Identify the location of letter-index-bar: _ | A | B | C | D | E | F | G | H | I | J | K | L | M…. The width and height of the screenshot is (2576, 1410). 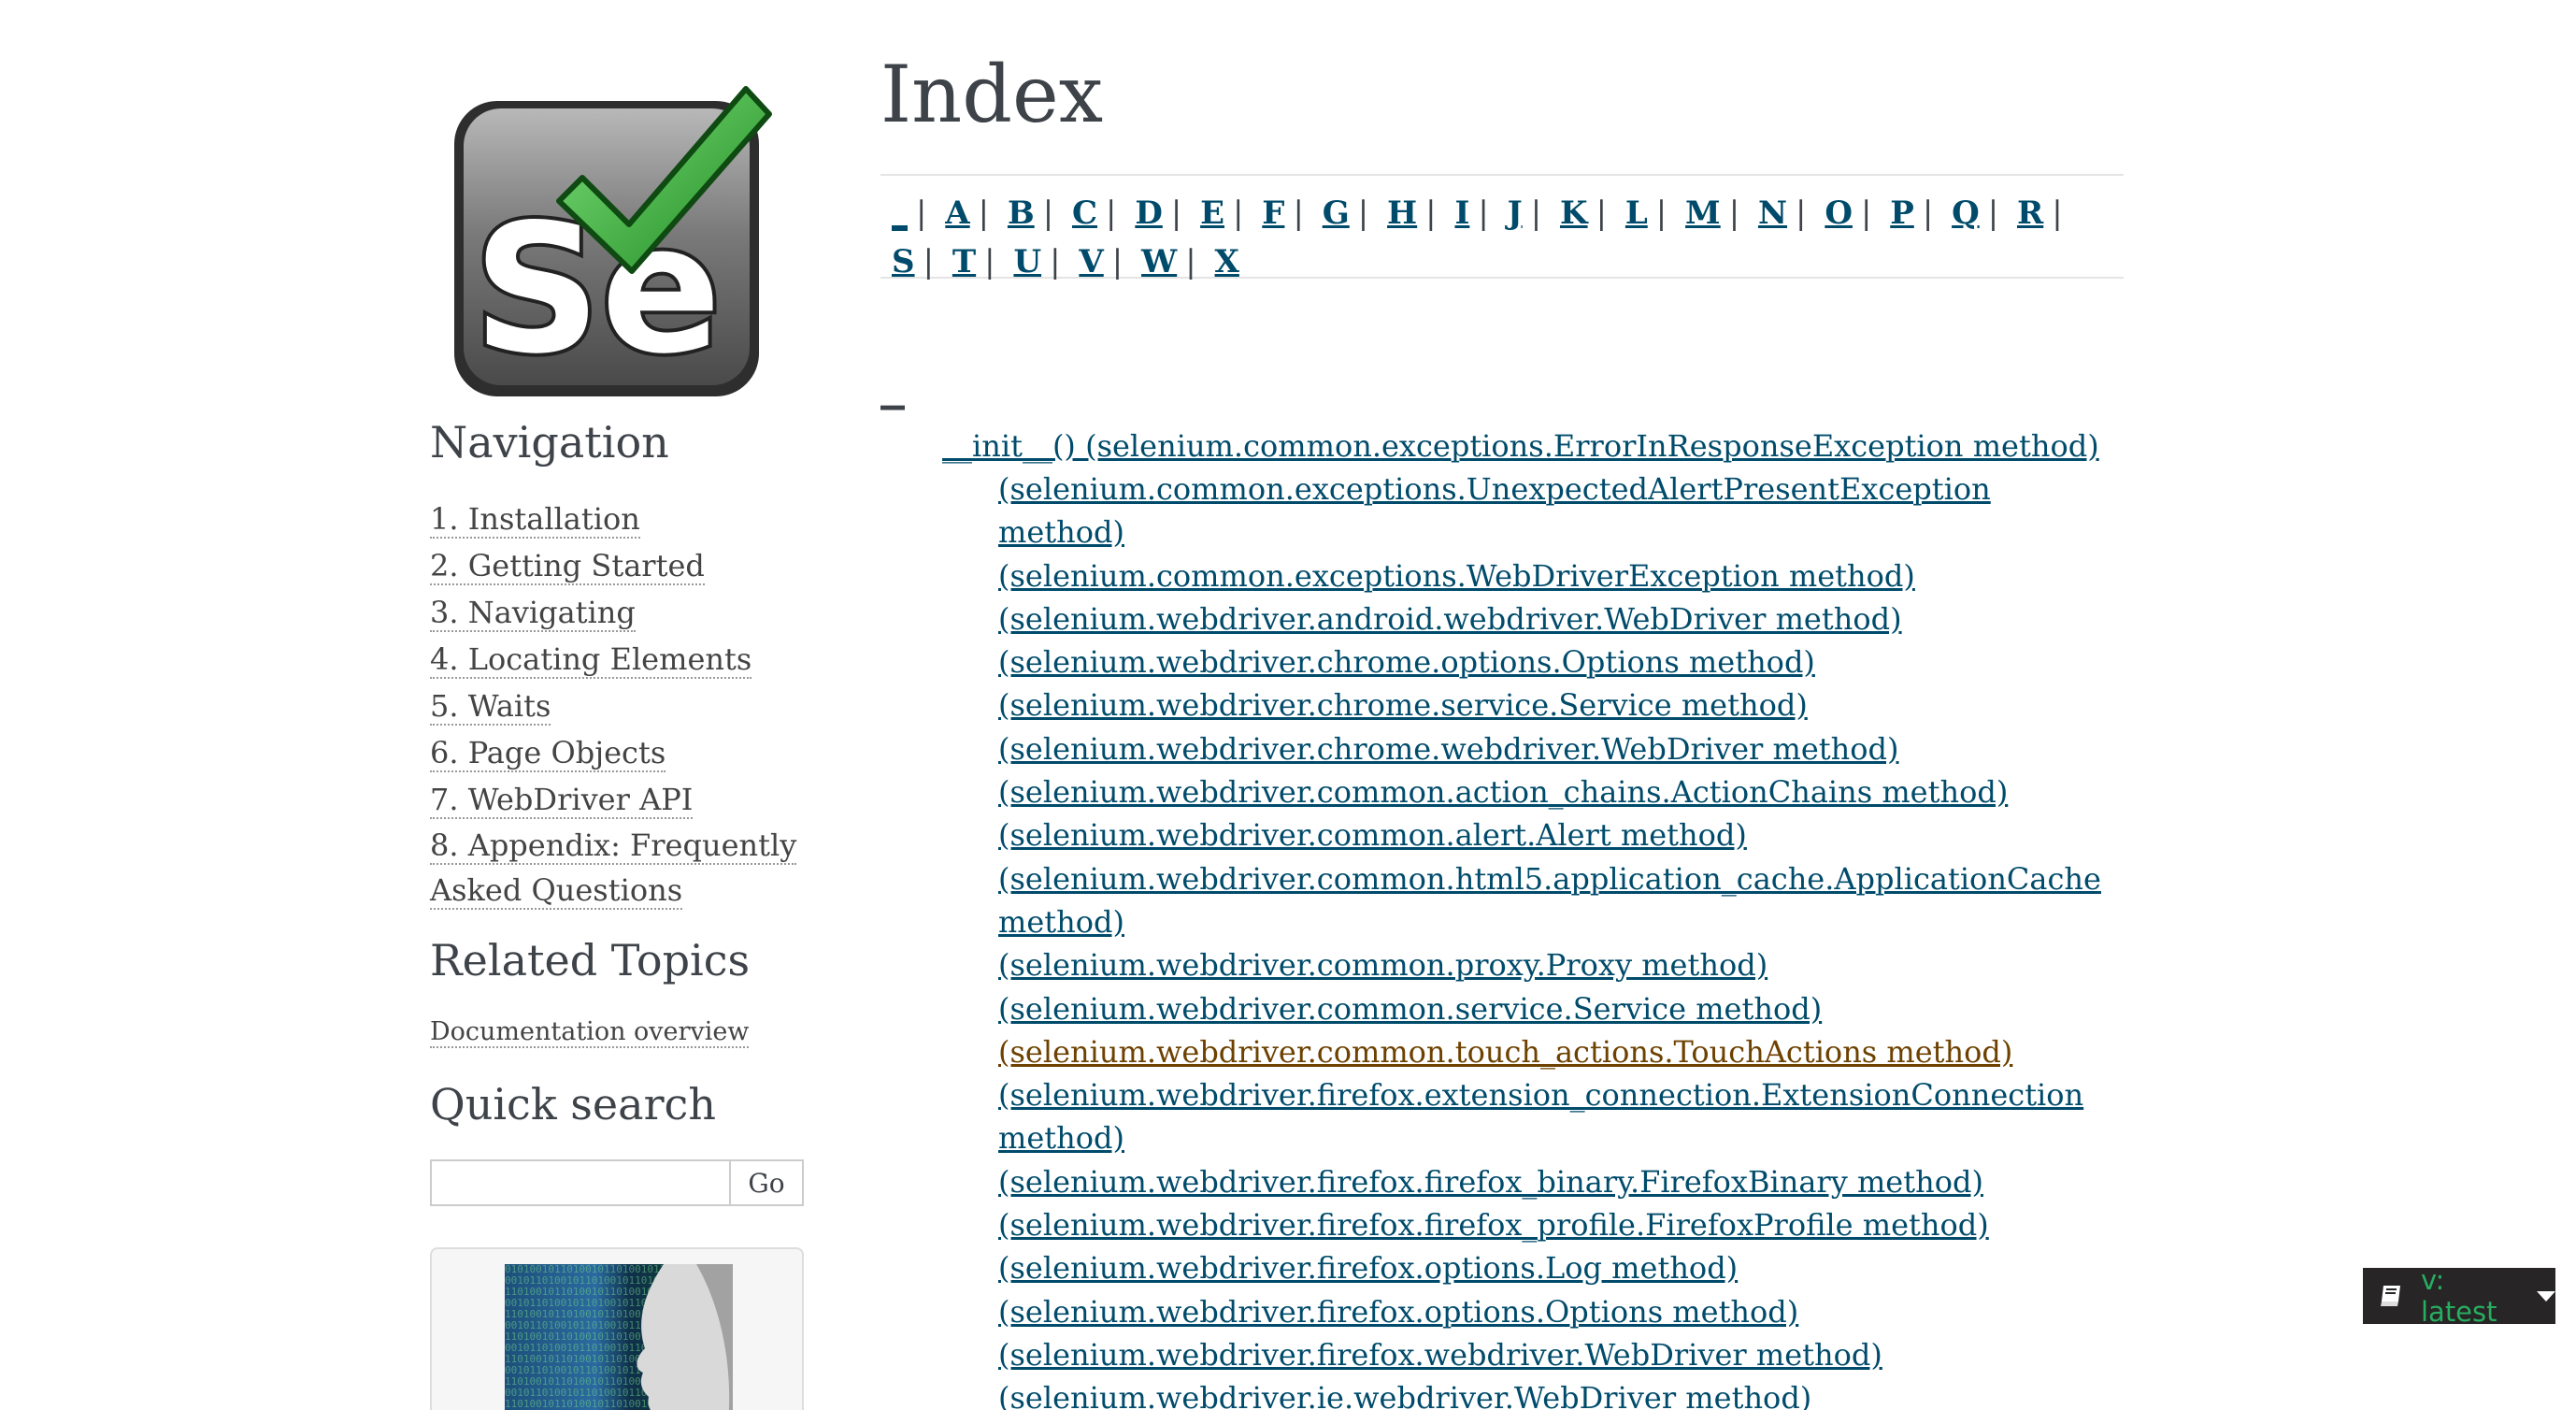
(1502, 227).